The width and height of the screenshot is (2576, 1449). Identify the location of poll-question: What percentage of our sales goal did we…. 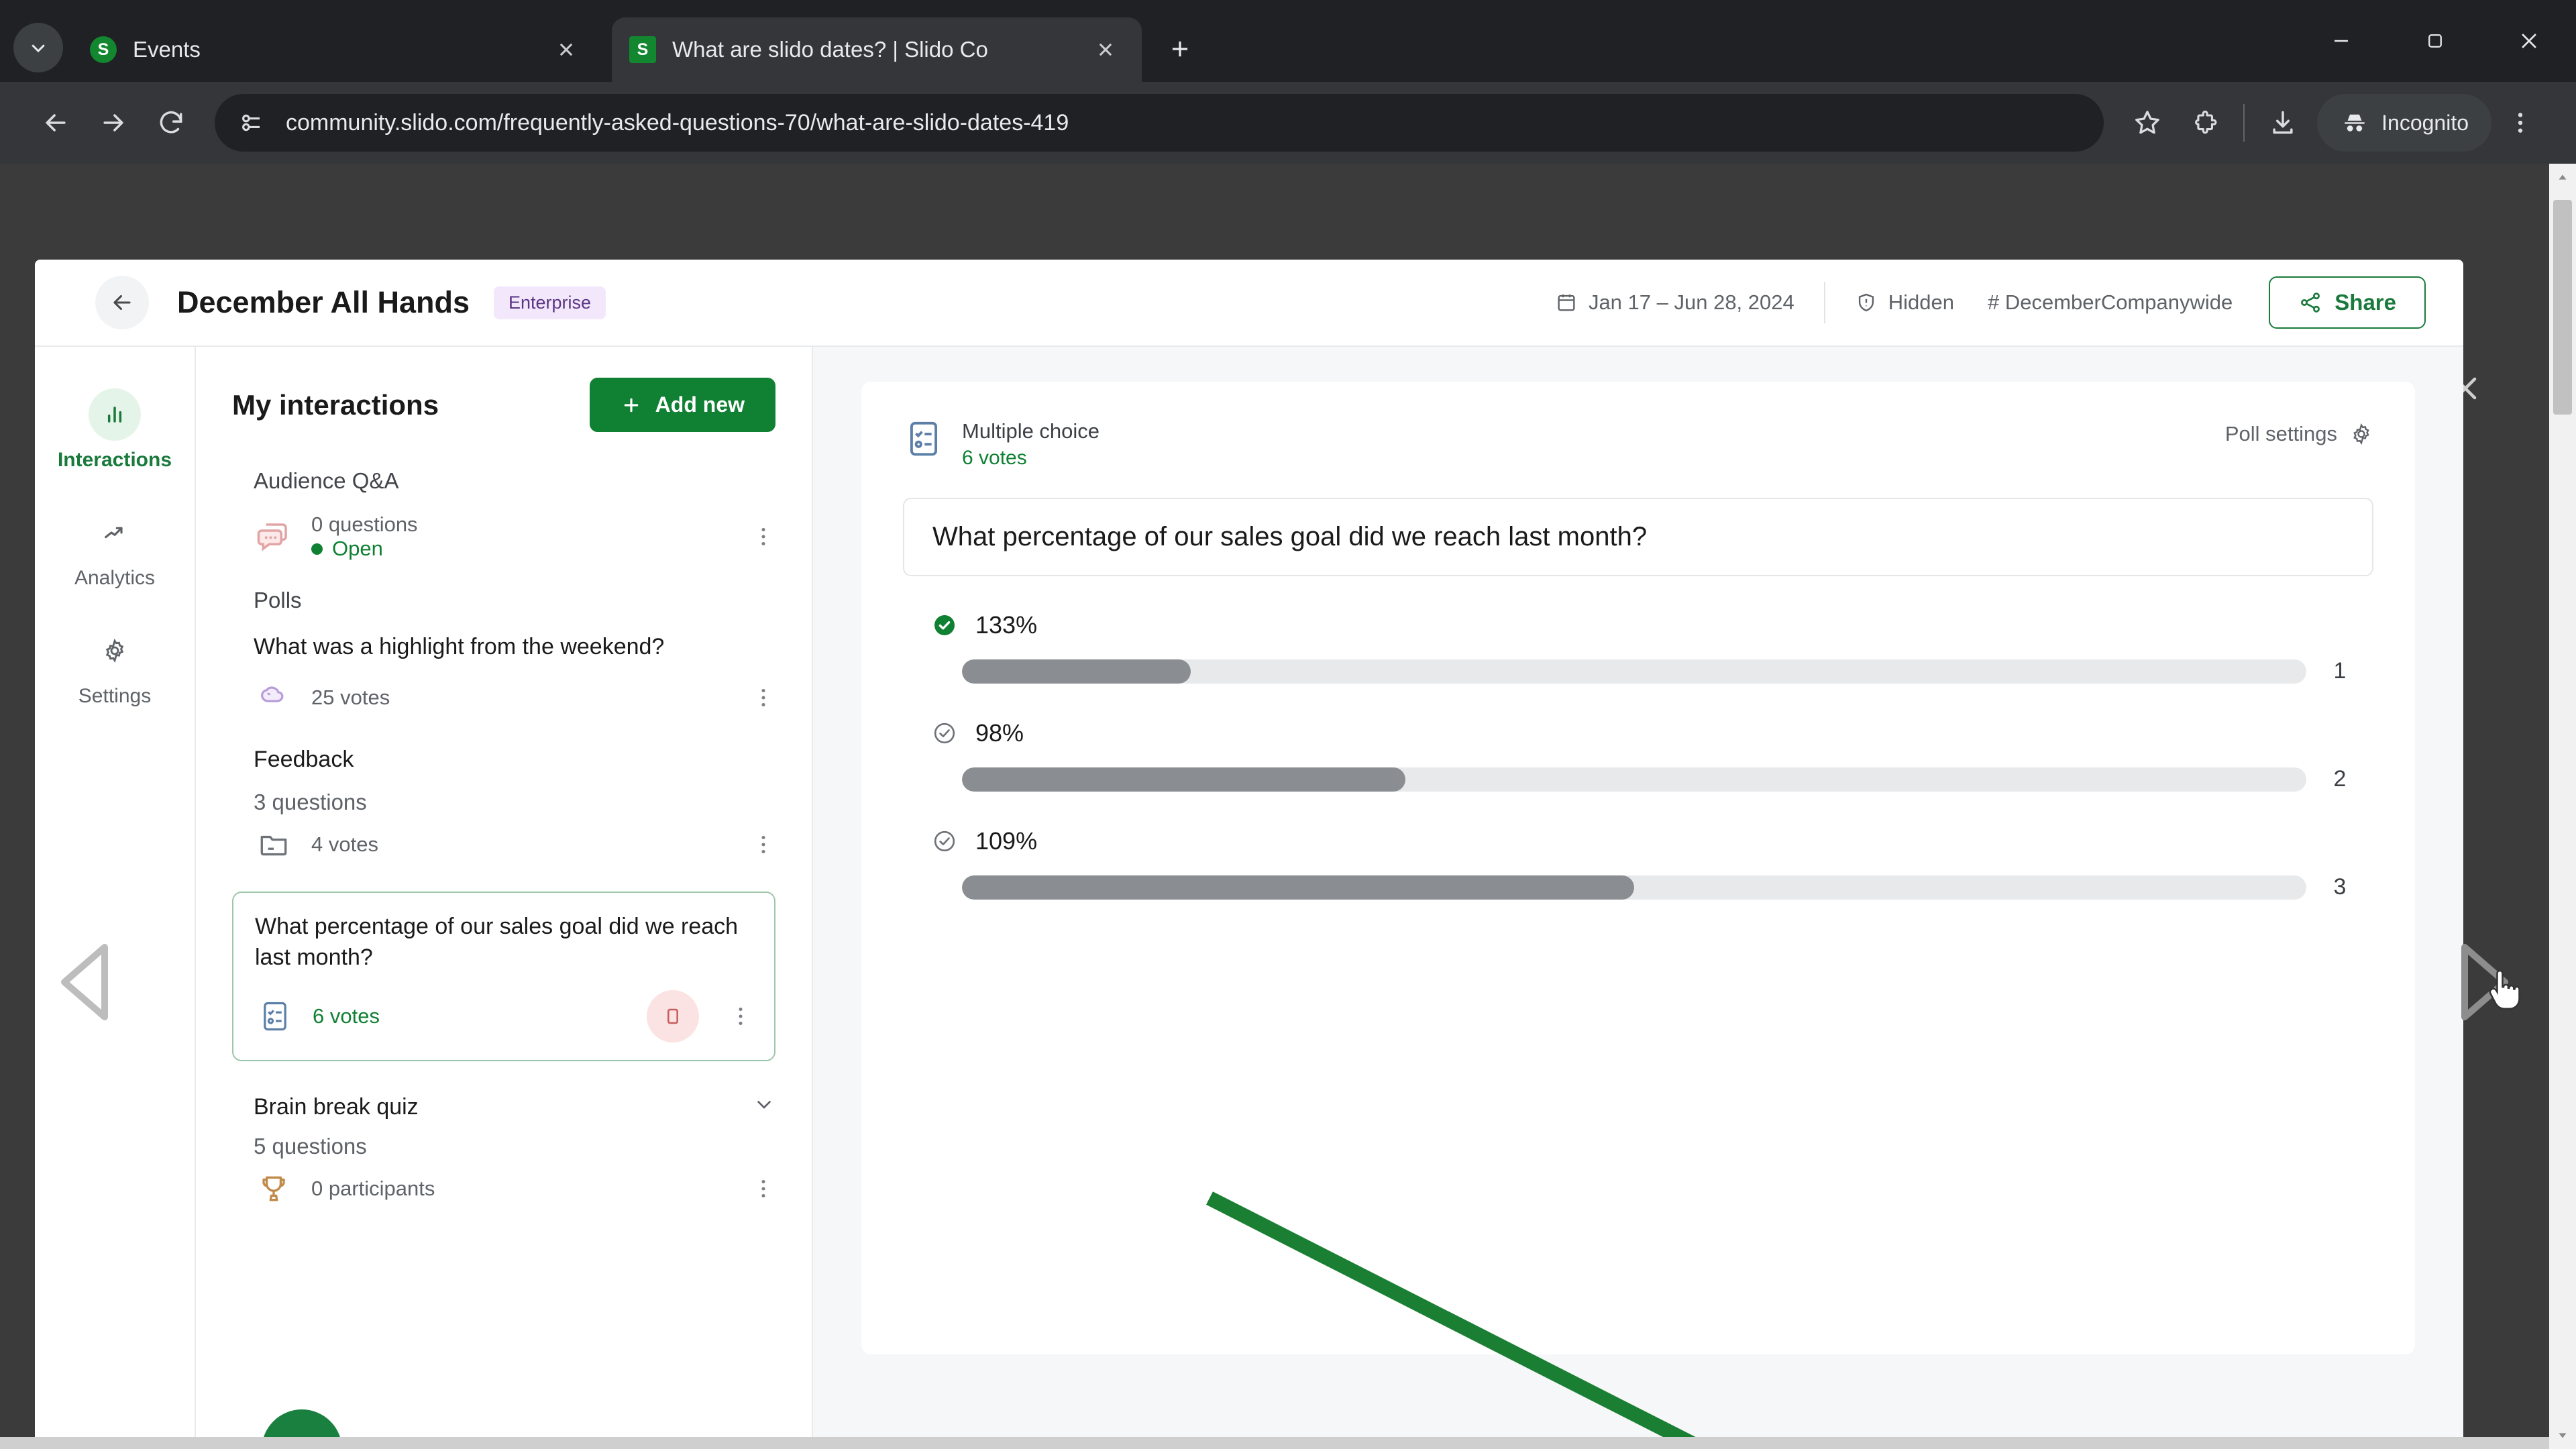
(497, 942).